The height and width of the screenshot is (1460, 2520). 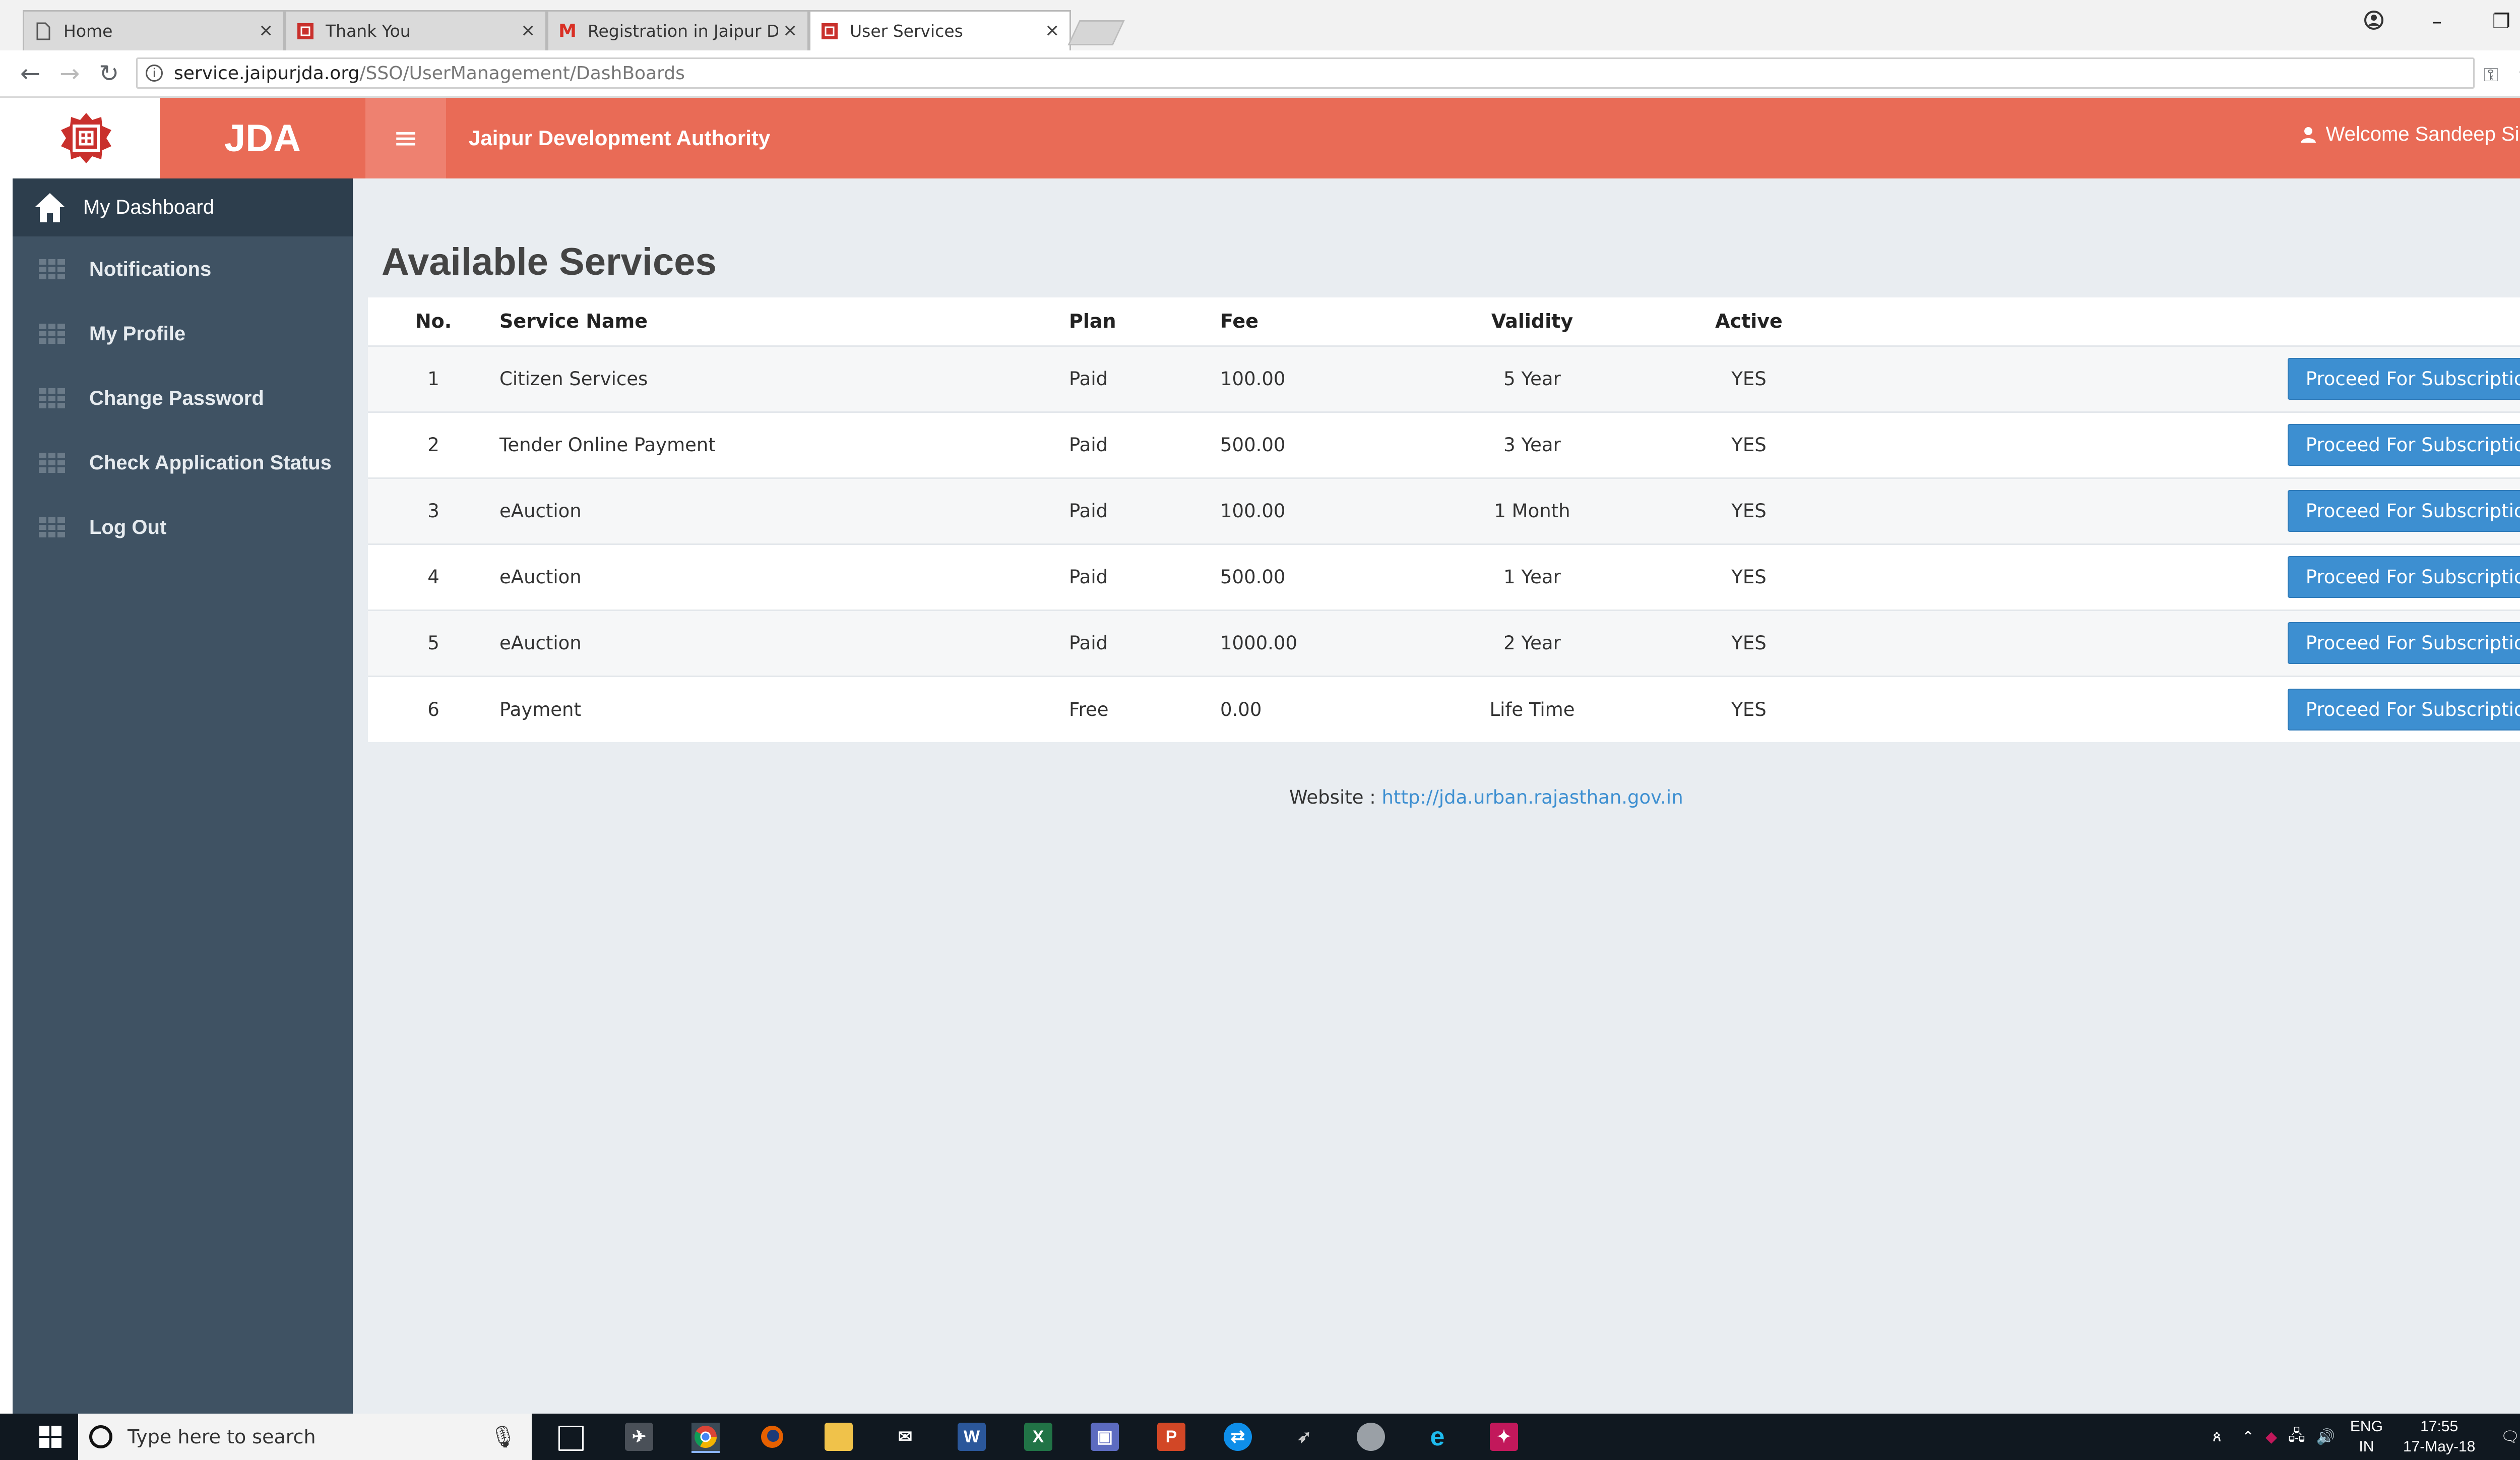 What do you see at coordinates (1171, 1437) in the screenshot?
I see `powerpoint-icon: P` at bounding box center [1171, 1437].